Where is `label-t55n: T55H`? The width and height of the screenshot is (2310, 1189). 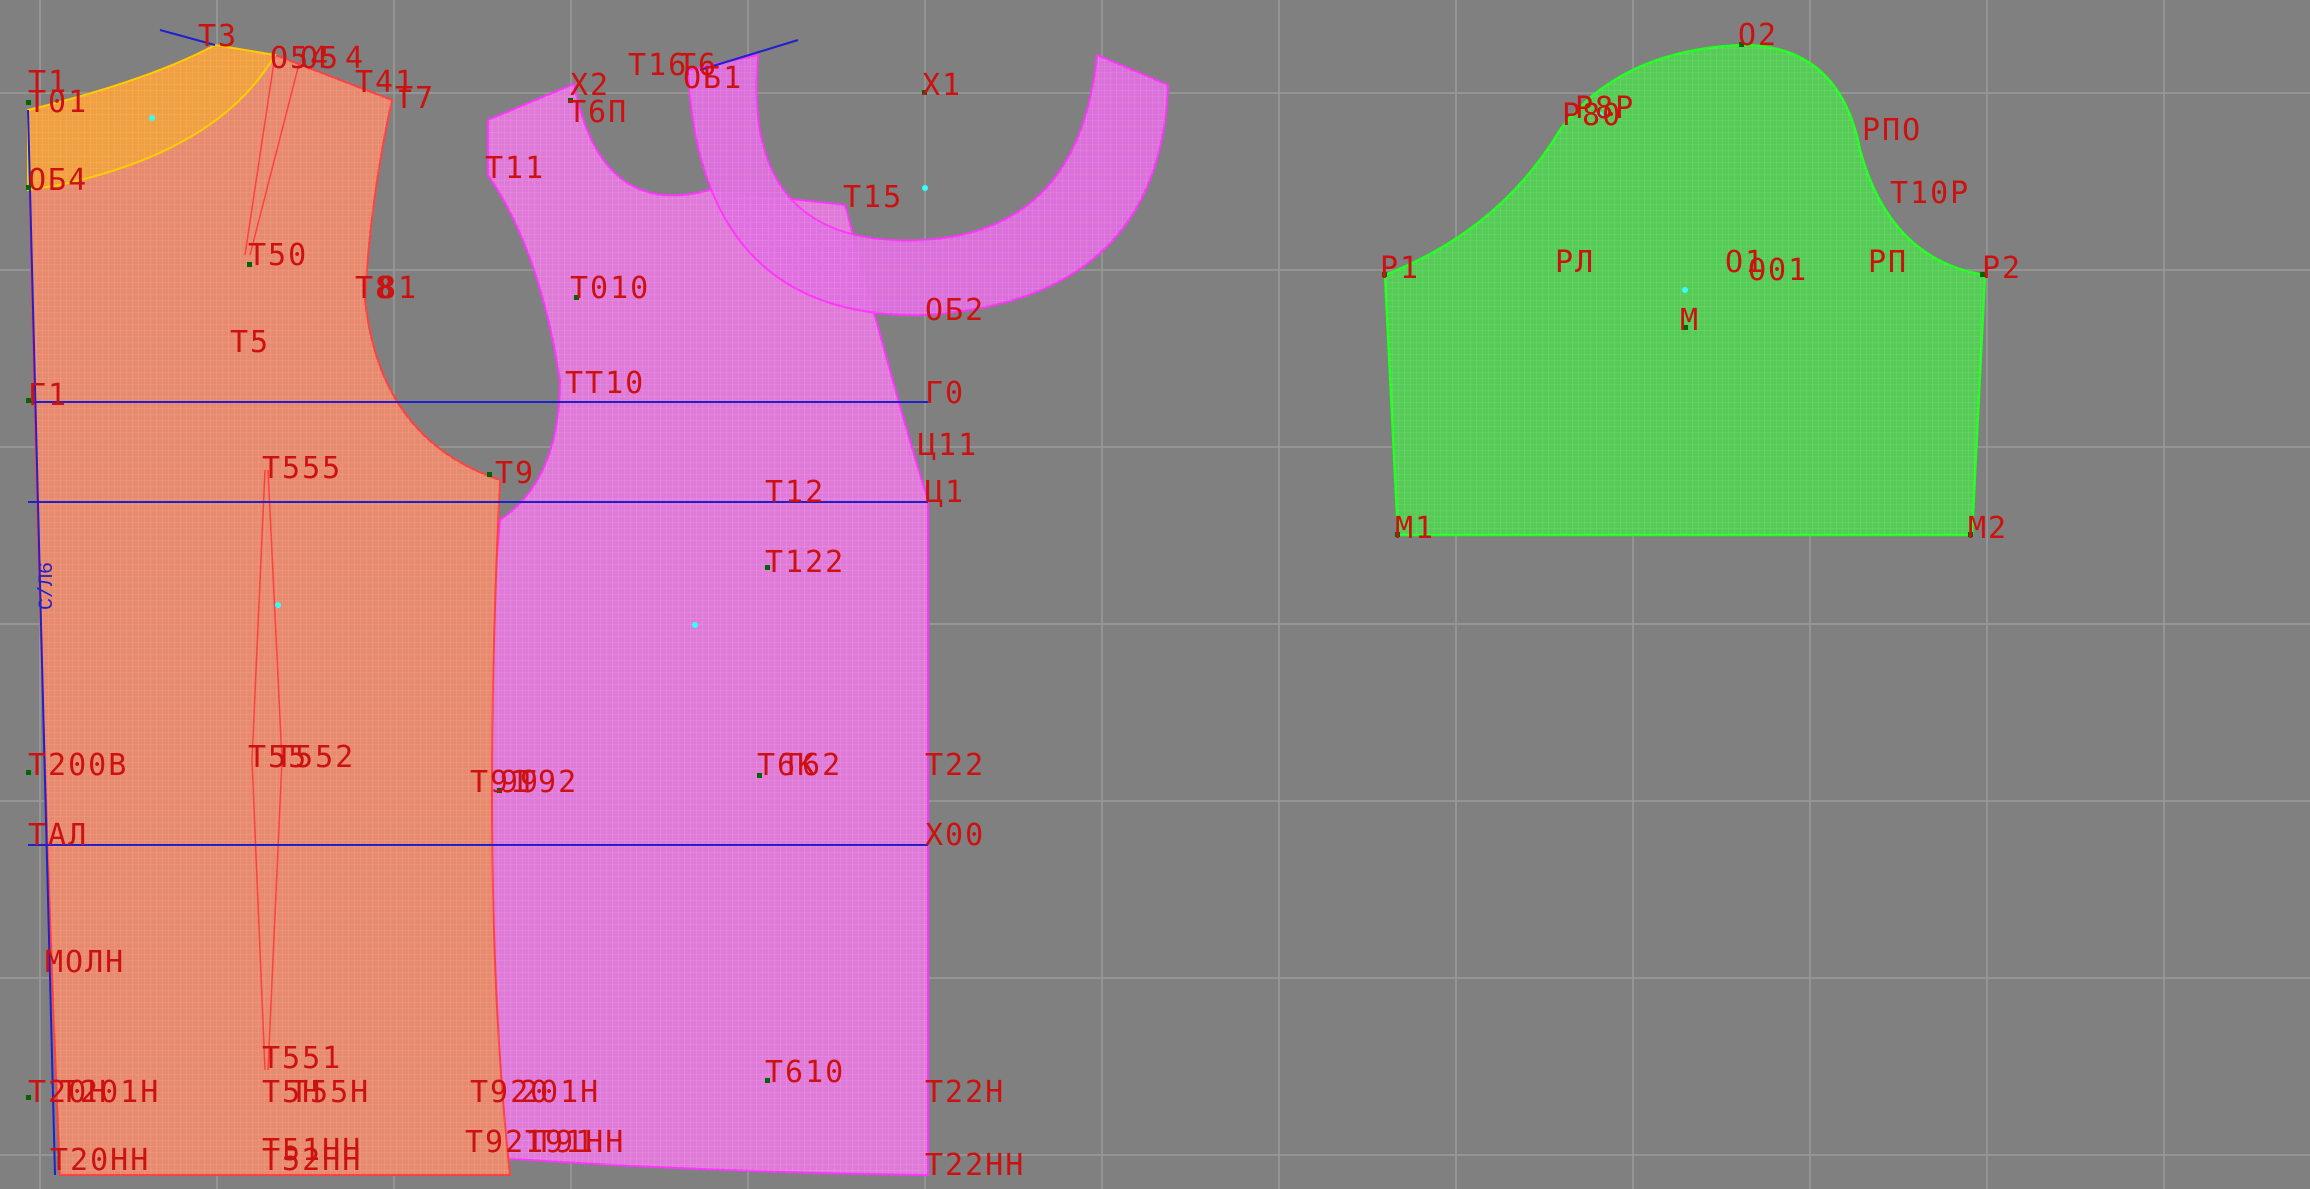
label-t55n: T55H is located at coordinates (330, 1092).